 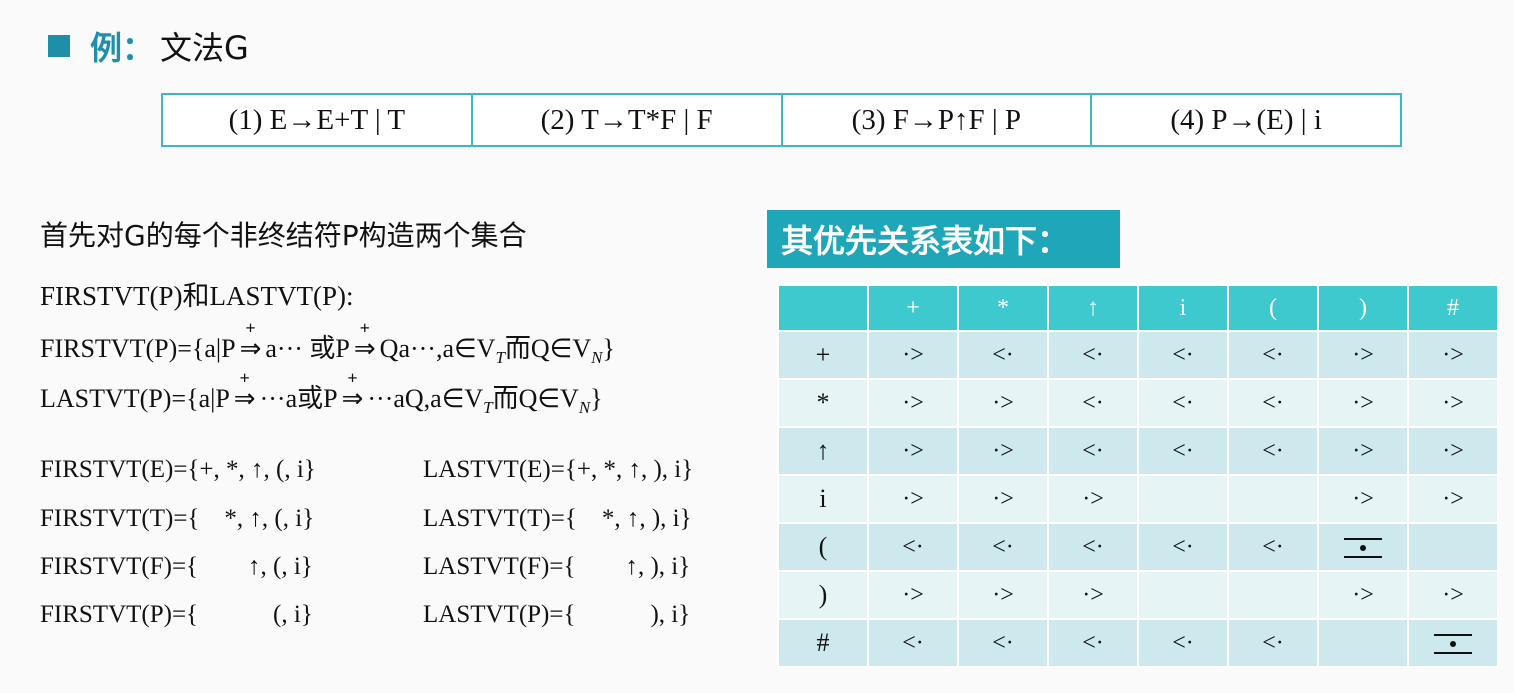 I want to click on row-header: (, so click(x=823, y=547).